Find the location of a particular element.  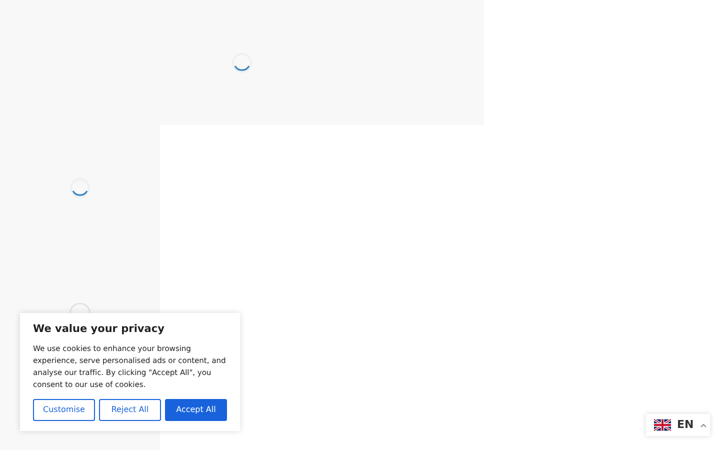

language-code: EN is located at coordinates (685, 424).